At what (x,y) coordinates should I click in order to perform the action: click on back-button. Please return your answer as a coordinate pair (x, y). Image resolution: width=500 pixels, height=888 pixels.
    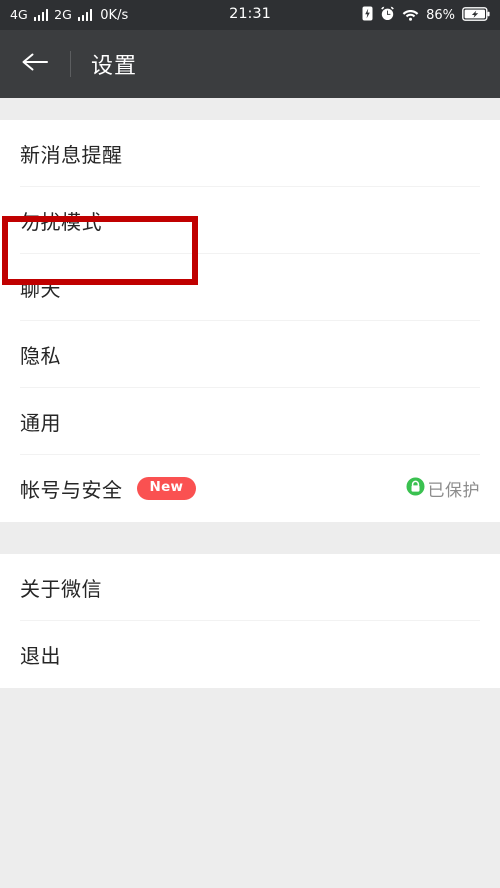
    Looking at the image, I should click on (35, 64).